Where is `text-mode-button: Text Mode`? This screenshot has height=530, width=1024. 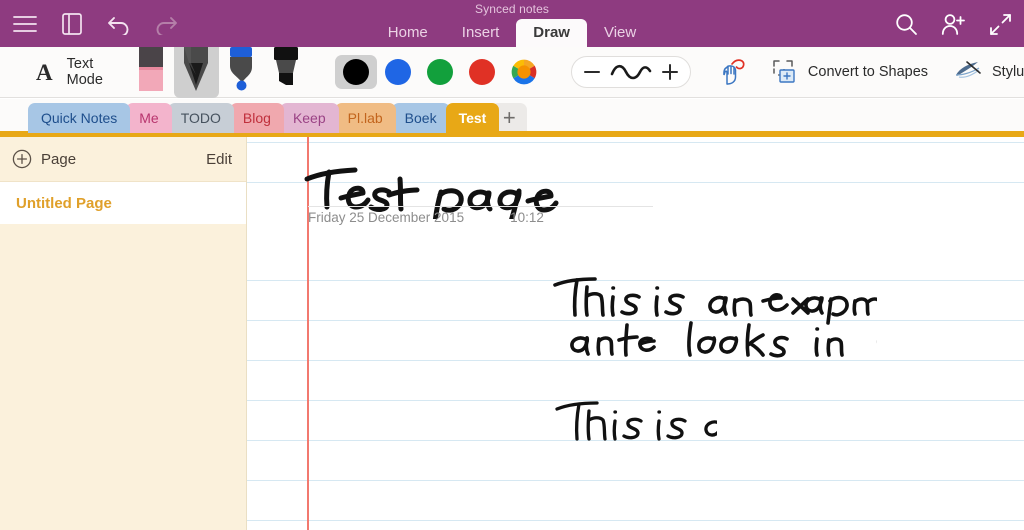 text-mode-button: Text Mode is located at coordinates (85, 72).